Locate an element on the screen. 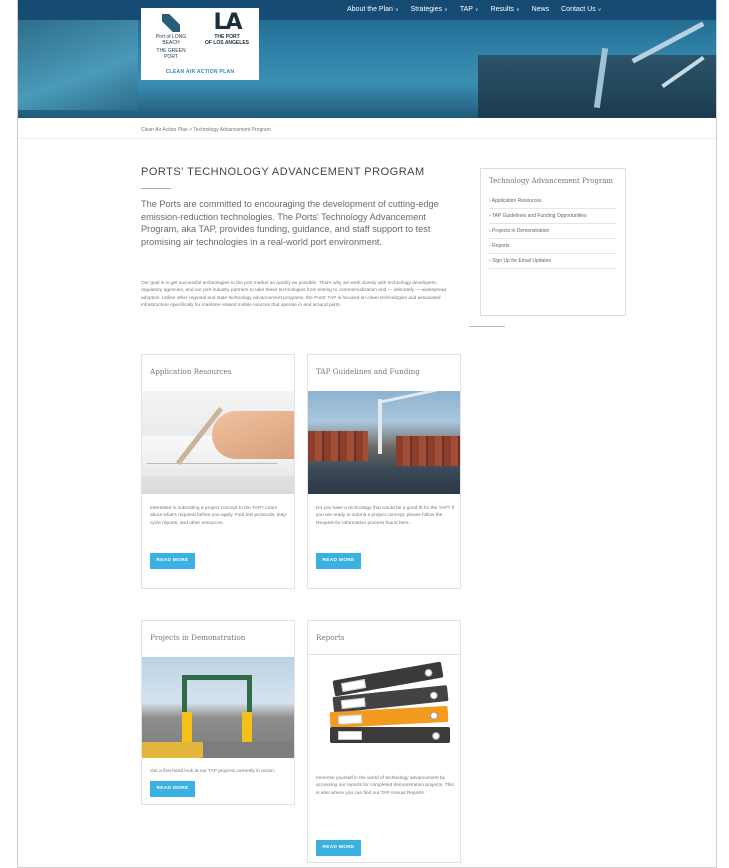 This screenshot has width=729, height=868. sidebar-title: Technology Advancement Program is located at coordinates (551, 181).